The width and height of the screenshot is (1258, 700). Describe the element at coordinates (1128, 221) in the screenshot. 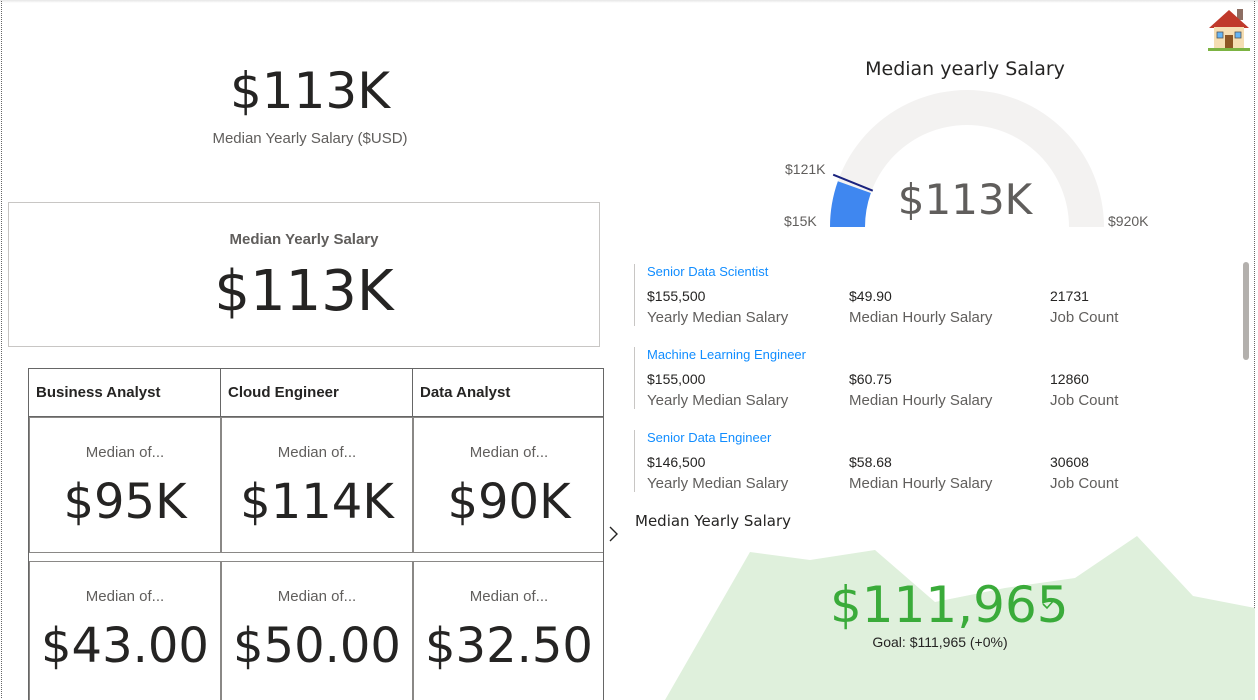

I see `gauge-max-label: $920K` at that location.